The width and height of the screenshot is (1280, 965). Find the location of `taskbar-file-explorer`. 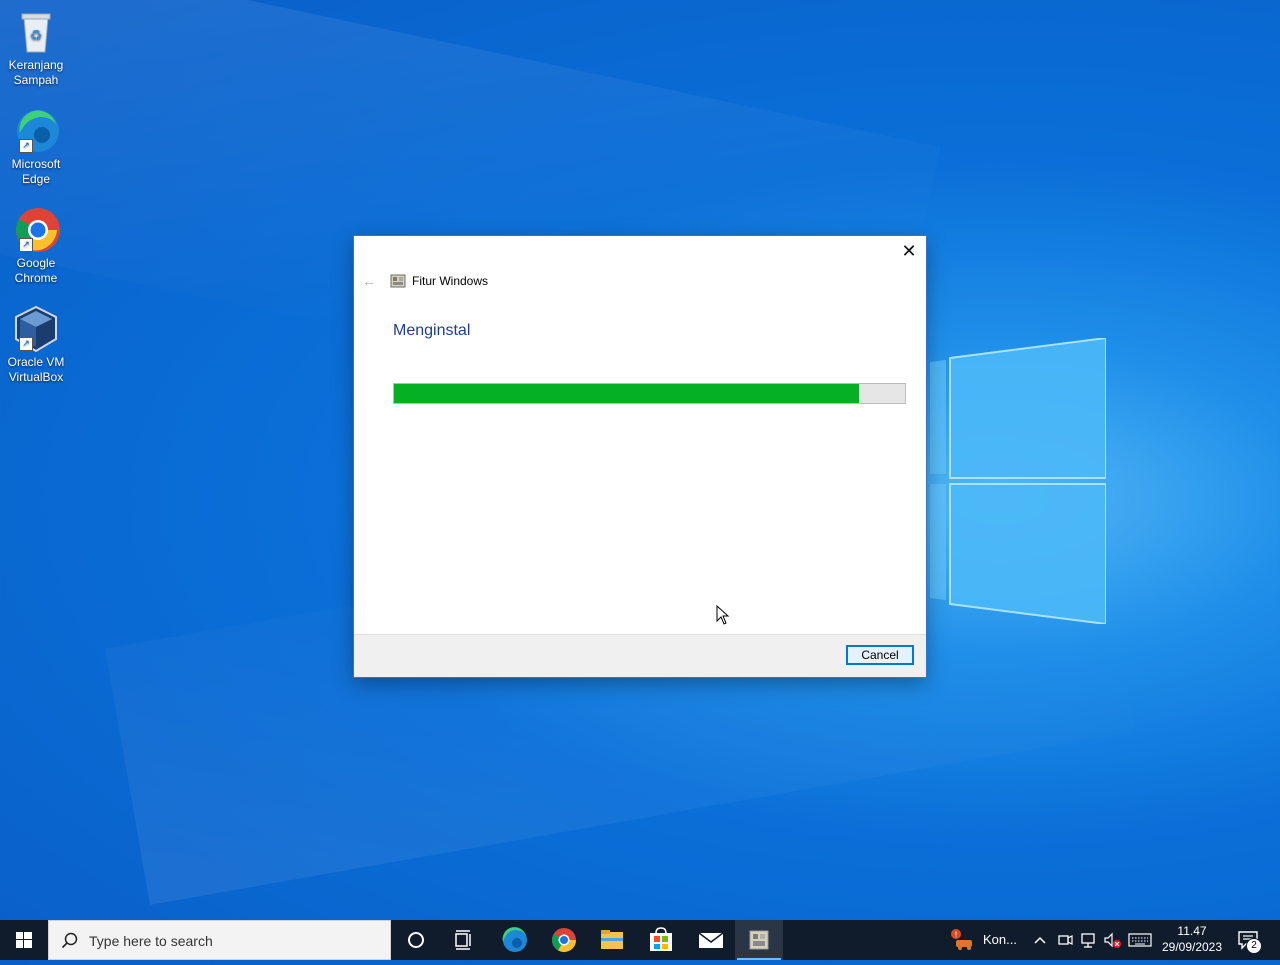

taskbar-file-explorer is located at coordinates (612, 940).